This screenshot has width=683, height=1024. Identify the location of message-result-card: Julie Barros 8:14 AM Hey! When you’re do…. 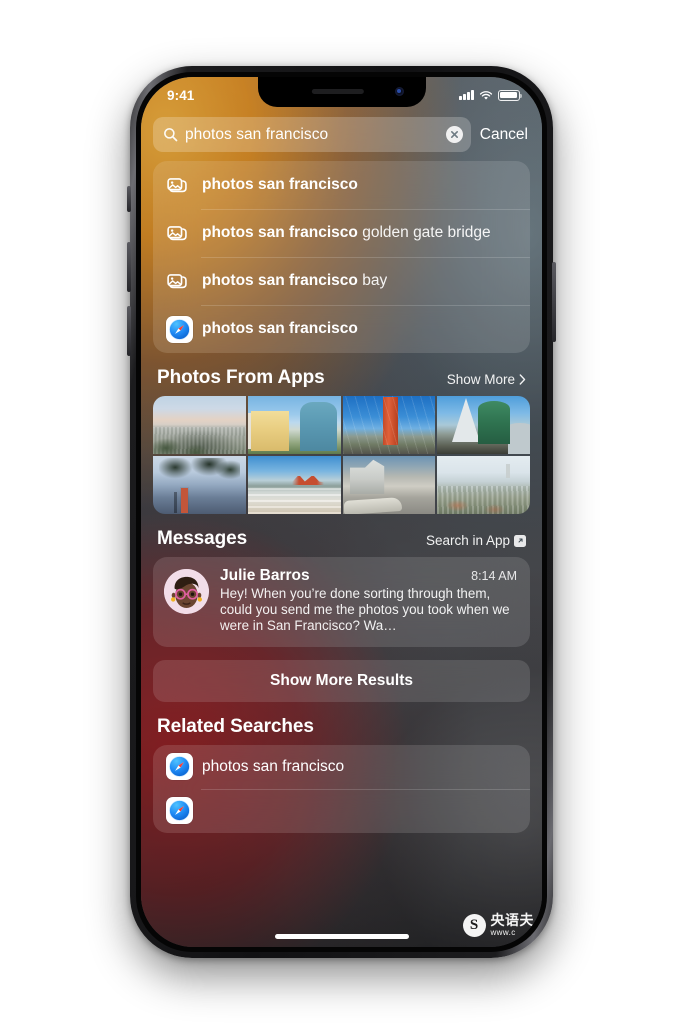
(341, 602).